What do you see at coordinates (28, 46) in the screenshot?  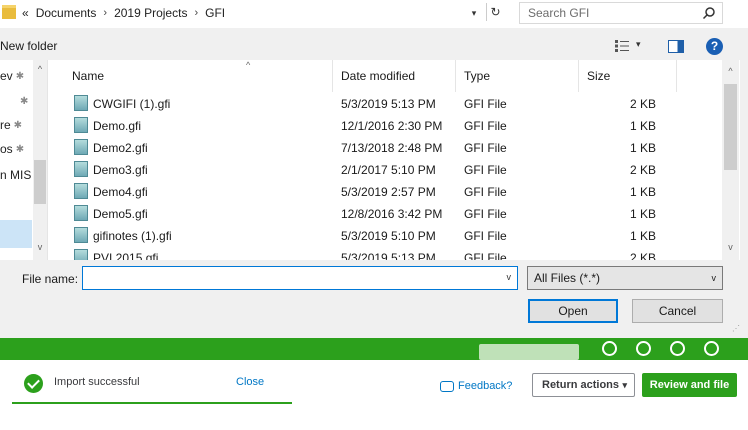 I see `new-folder-button: New folder` at bounding box center [28, 46].